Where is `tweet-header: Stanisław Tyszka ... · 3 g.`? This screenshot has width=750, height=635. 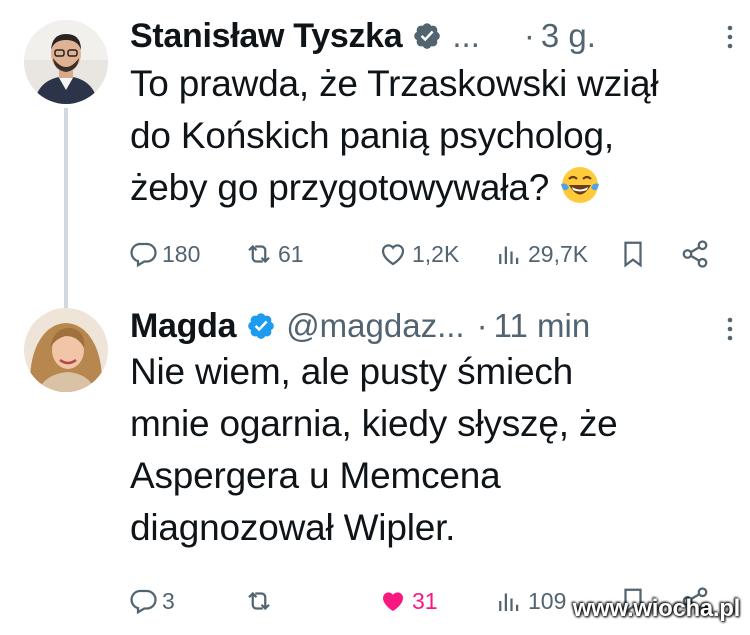 tweet-header: Stanisław Tyszka ... · 3 g. is located at coordinates (430, 36).